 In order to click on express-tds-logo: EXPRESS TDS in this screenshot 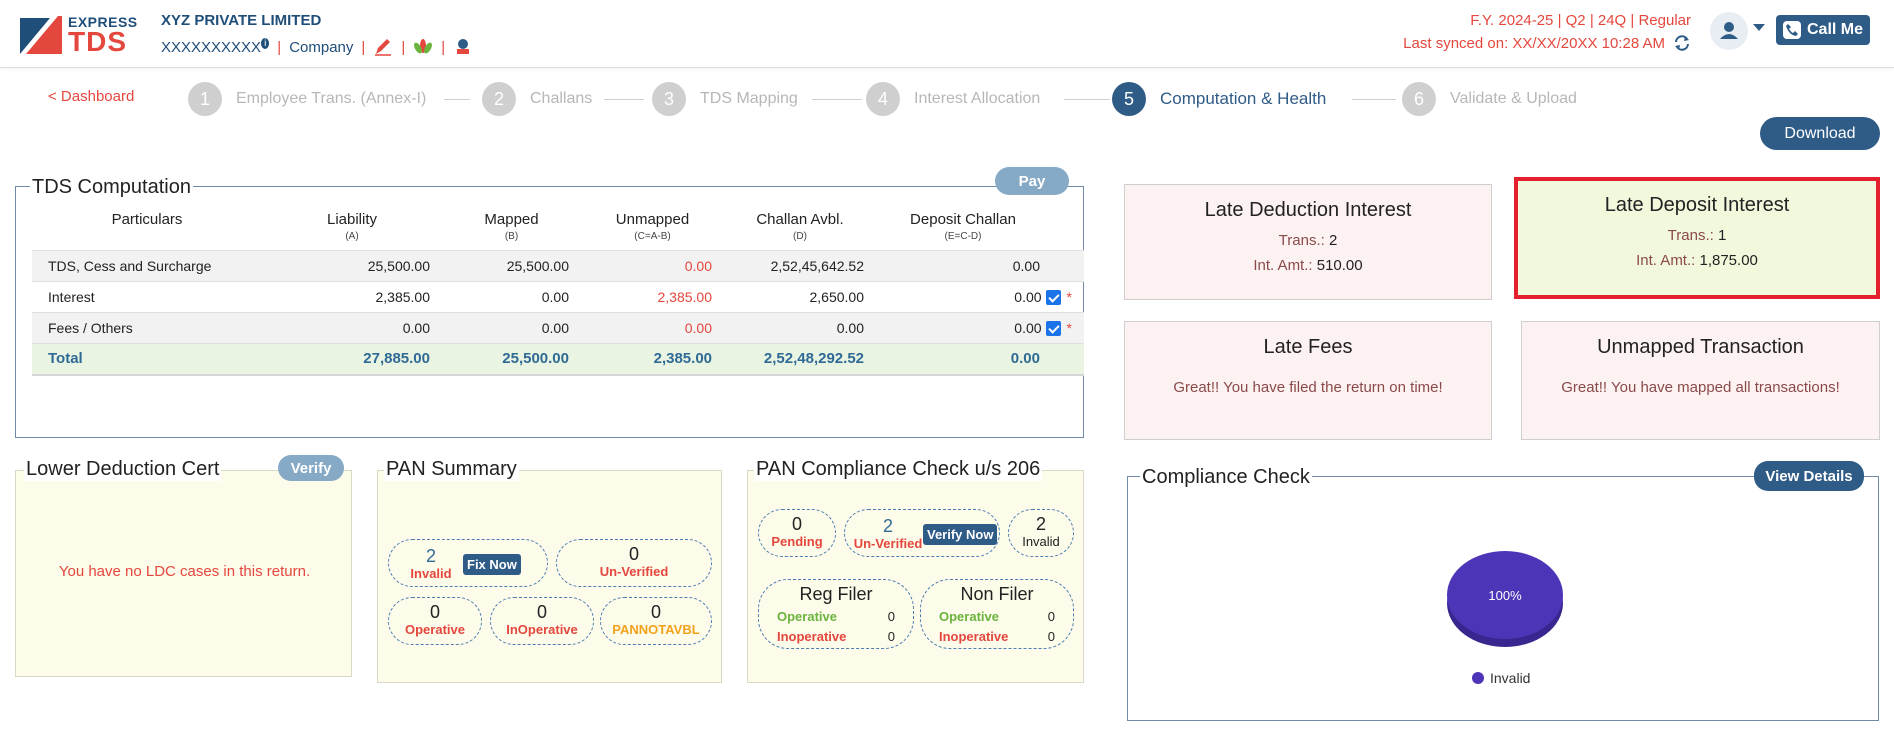, I will do `click(82, 34)`.